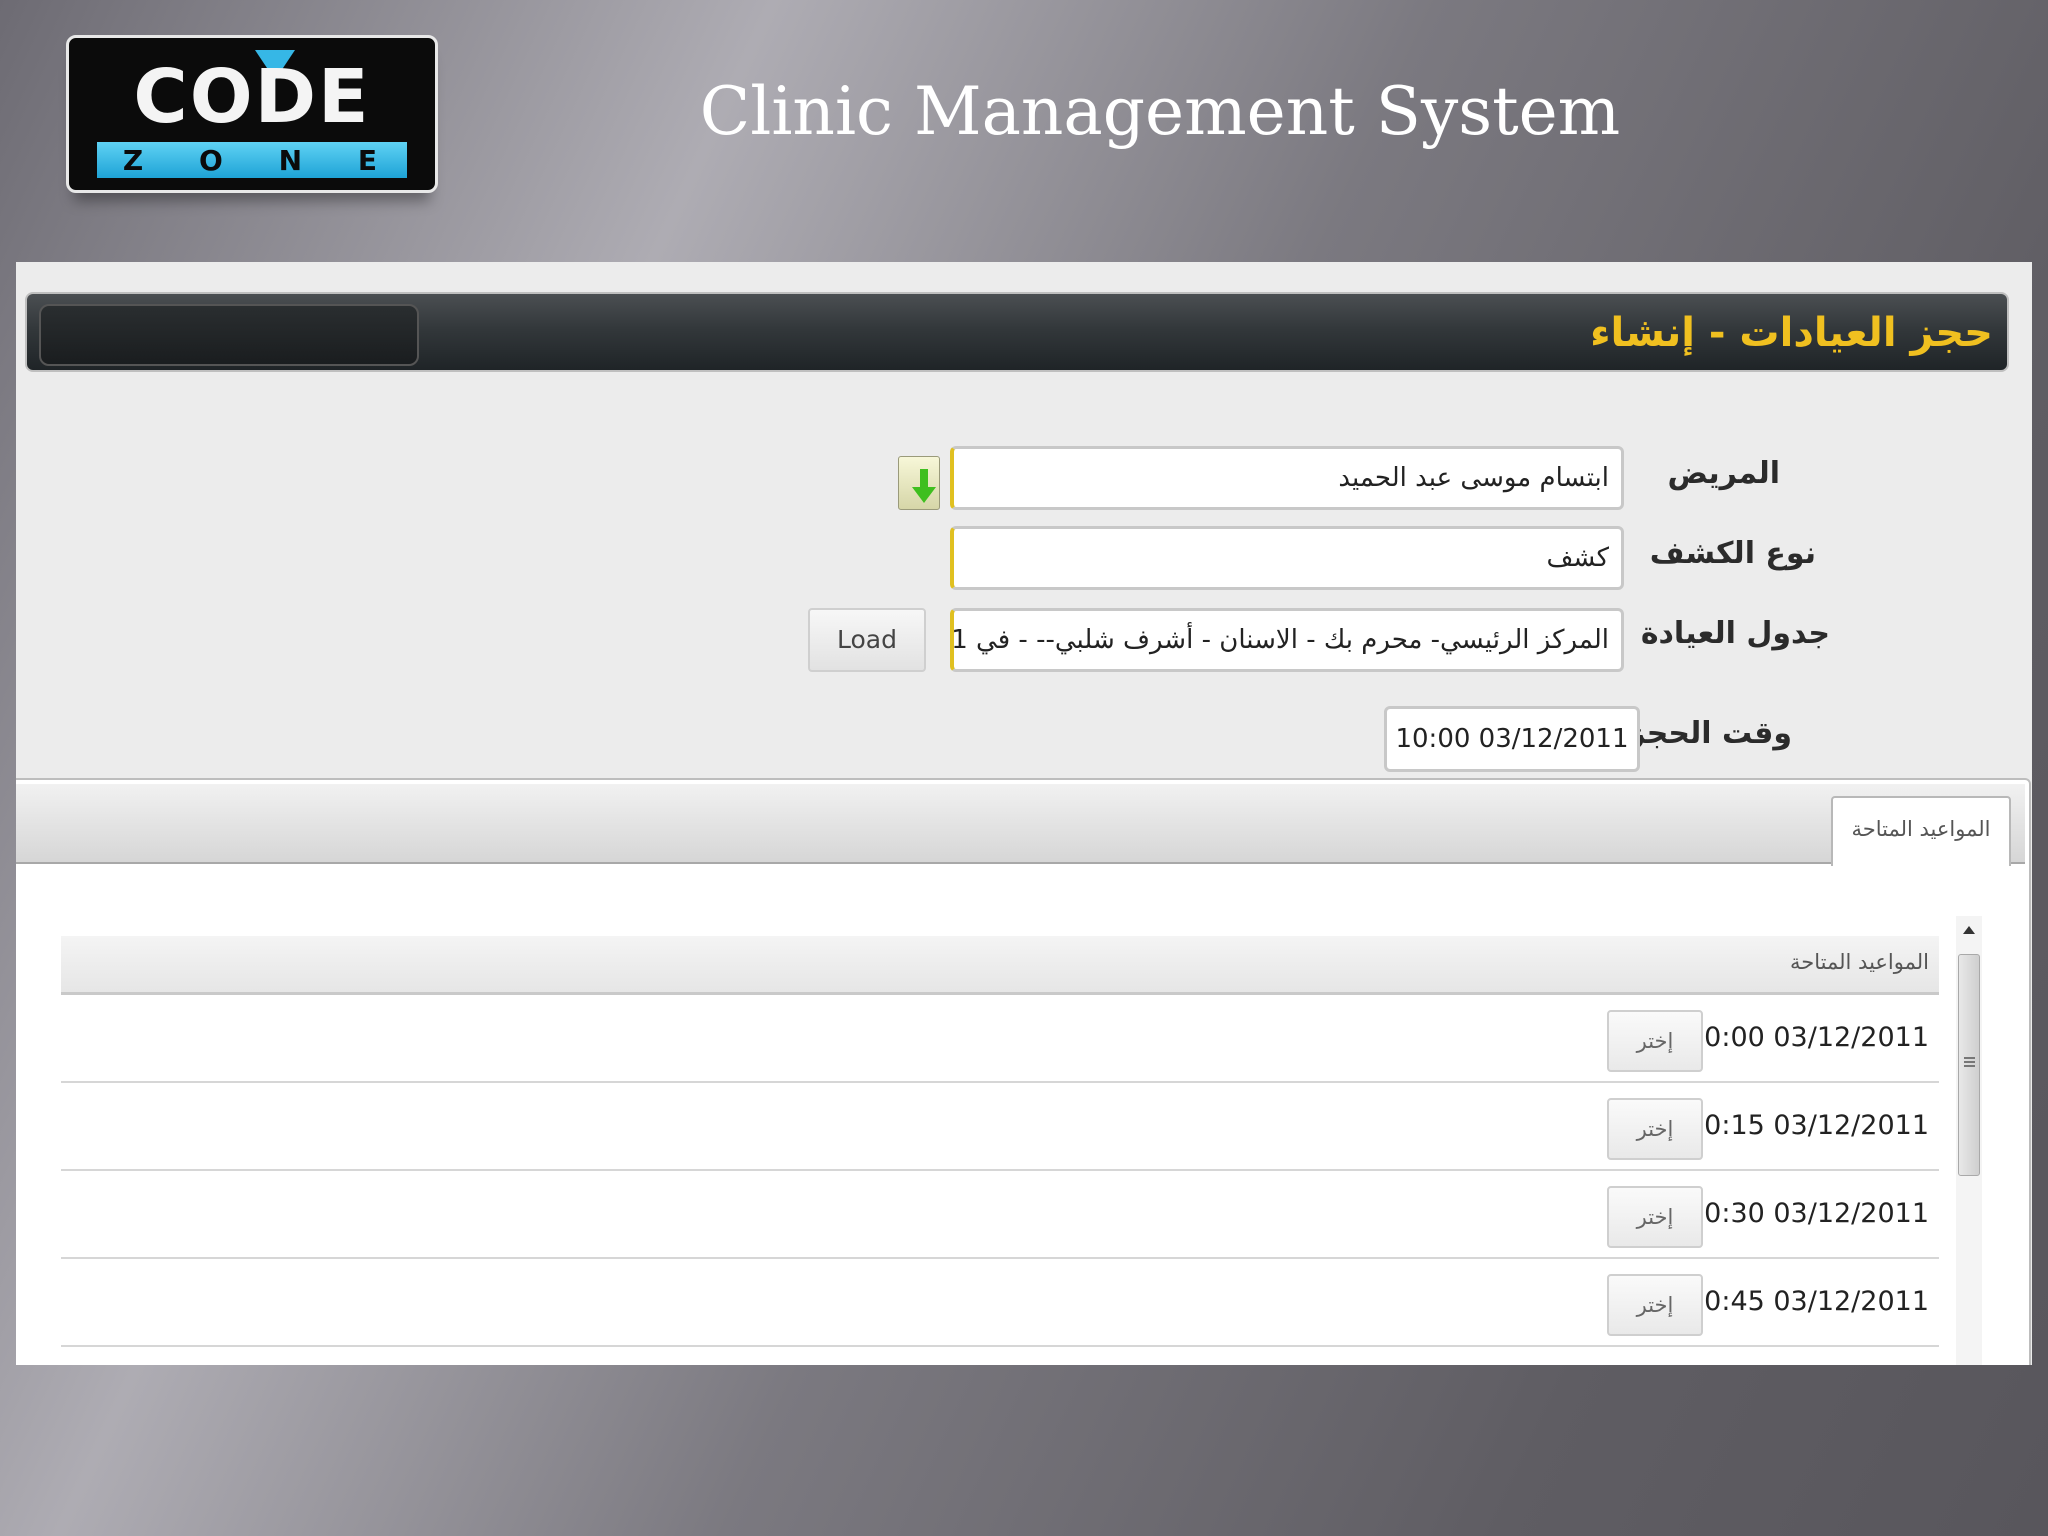 The image size is (2048, 1536). I want to click on tab-strip: المواعيد المتاحة, so click(1020, 825).